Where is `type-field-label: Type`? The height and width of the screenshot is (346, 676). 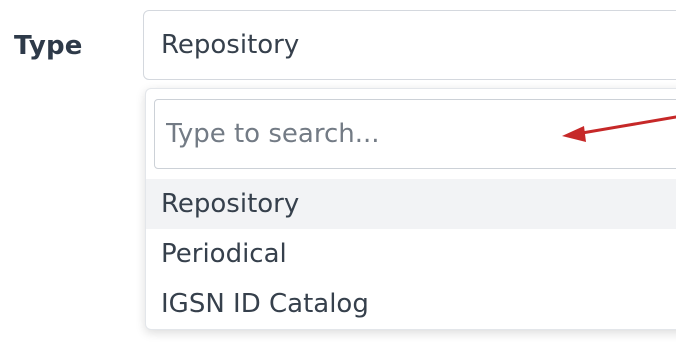 type-field-label: Type is located at coordinates (48, 46).